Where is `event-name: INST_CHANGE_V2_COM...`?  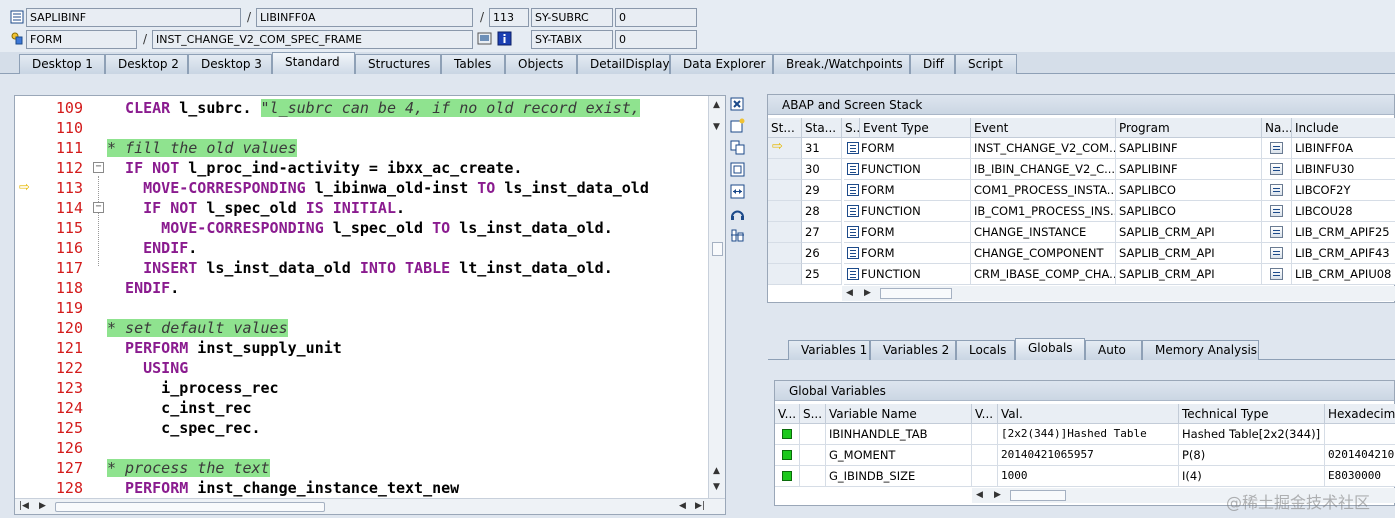
event-name: INST_CHANGE_V2_COM... is located at coordinates (1043, 148).